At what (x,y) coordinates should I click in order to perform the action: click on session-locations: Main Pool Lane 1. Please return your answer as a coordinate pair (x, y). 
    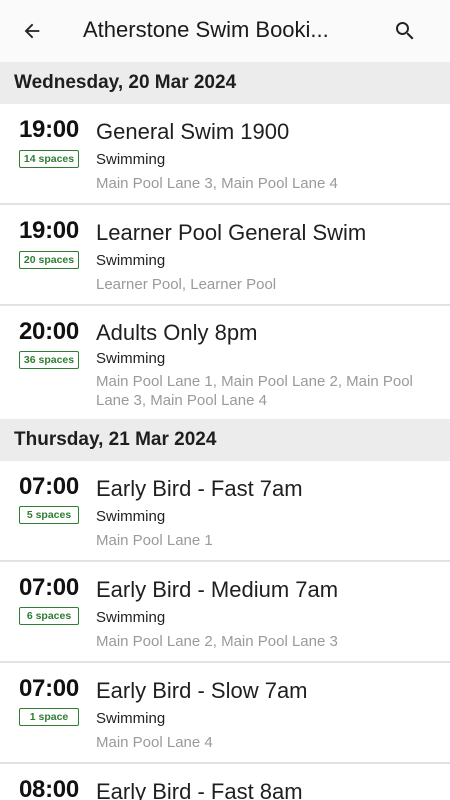
    Looking at the image, I should click on (154, 540).